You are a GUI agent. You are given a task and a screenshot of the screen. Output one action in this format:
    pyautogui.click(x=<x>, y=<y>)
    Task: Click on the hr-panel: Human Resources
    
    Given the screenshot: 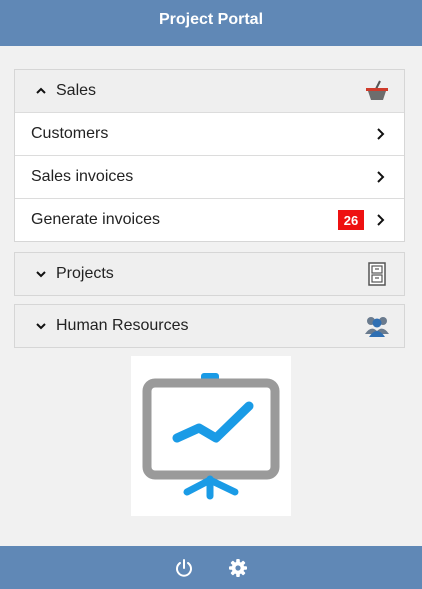 What is the action you would take?
    pyautogui.click(x=209, y=326)
    